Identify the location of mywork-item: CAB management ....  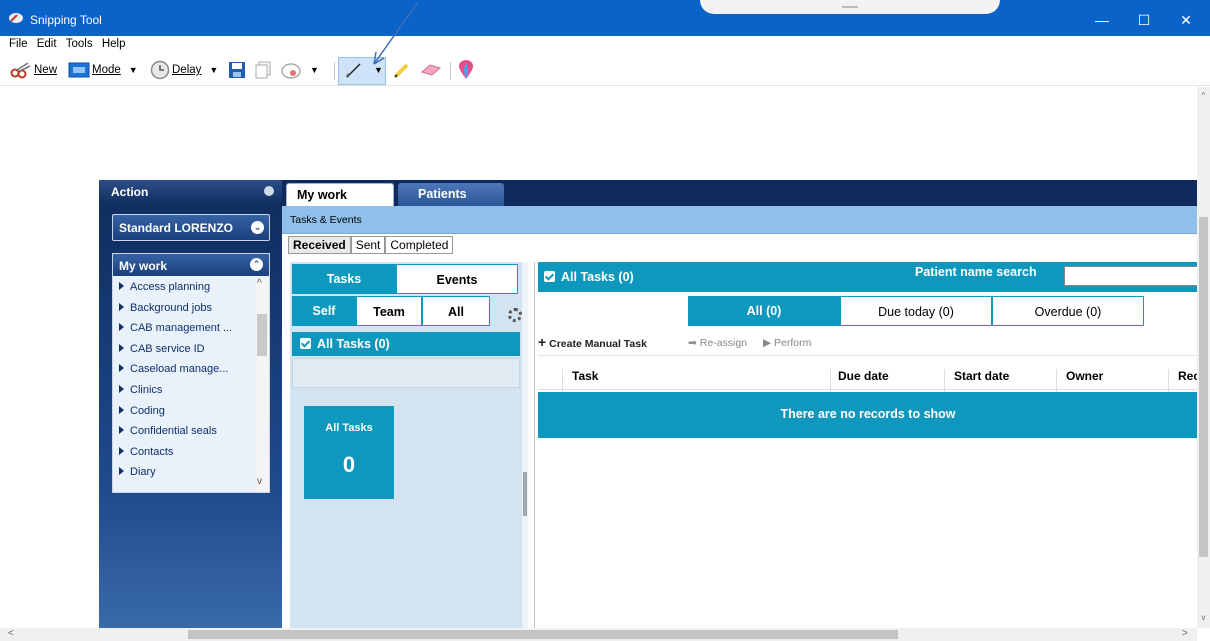
(184, 329).